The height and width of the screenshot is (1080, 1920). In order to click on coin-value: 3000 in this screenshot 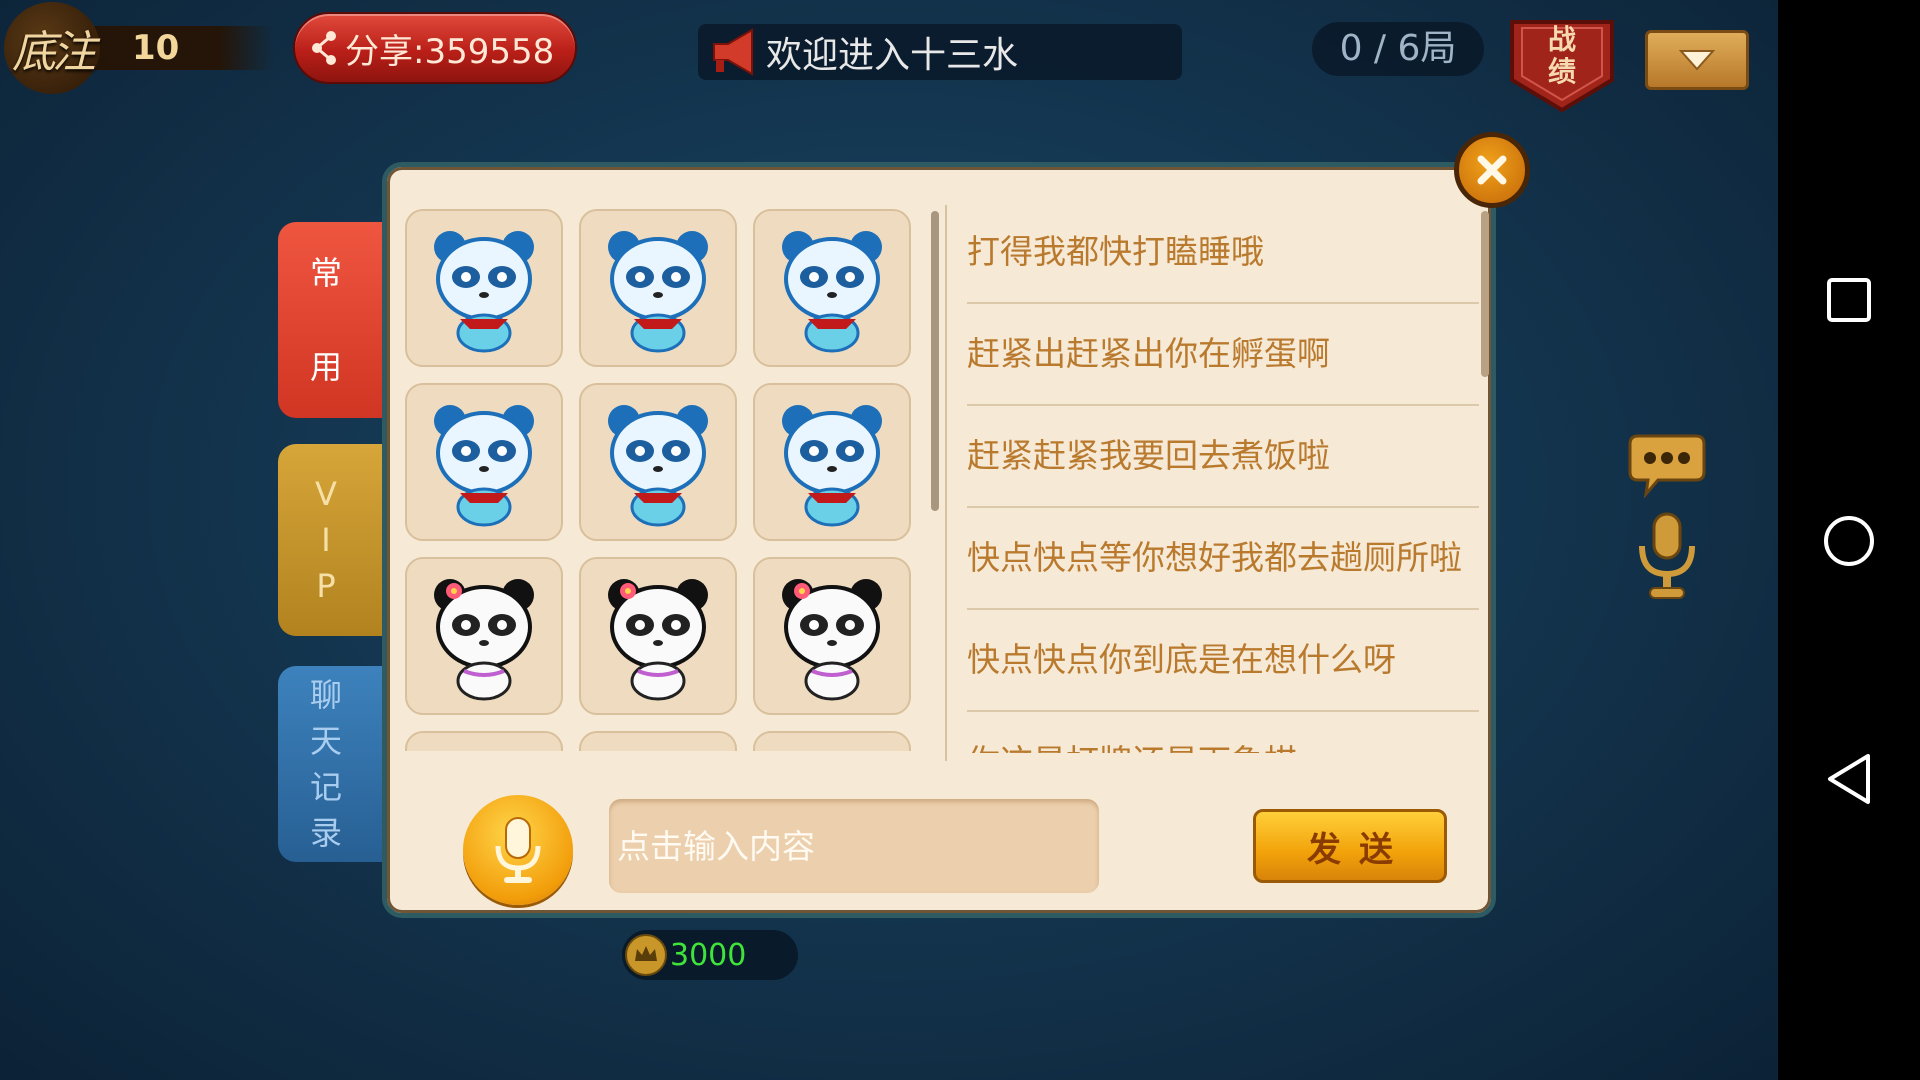, I will do `click(708, 955)`.